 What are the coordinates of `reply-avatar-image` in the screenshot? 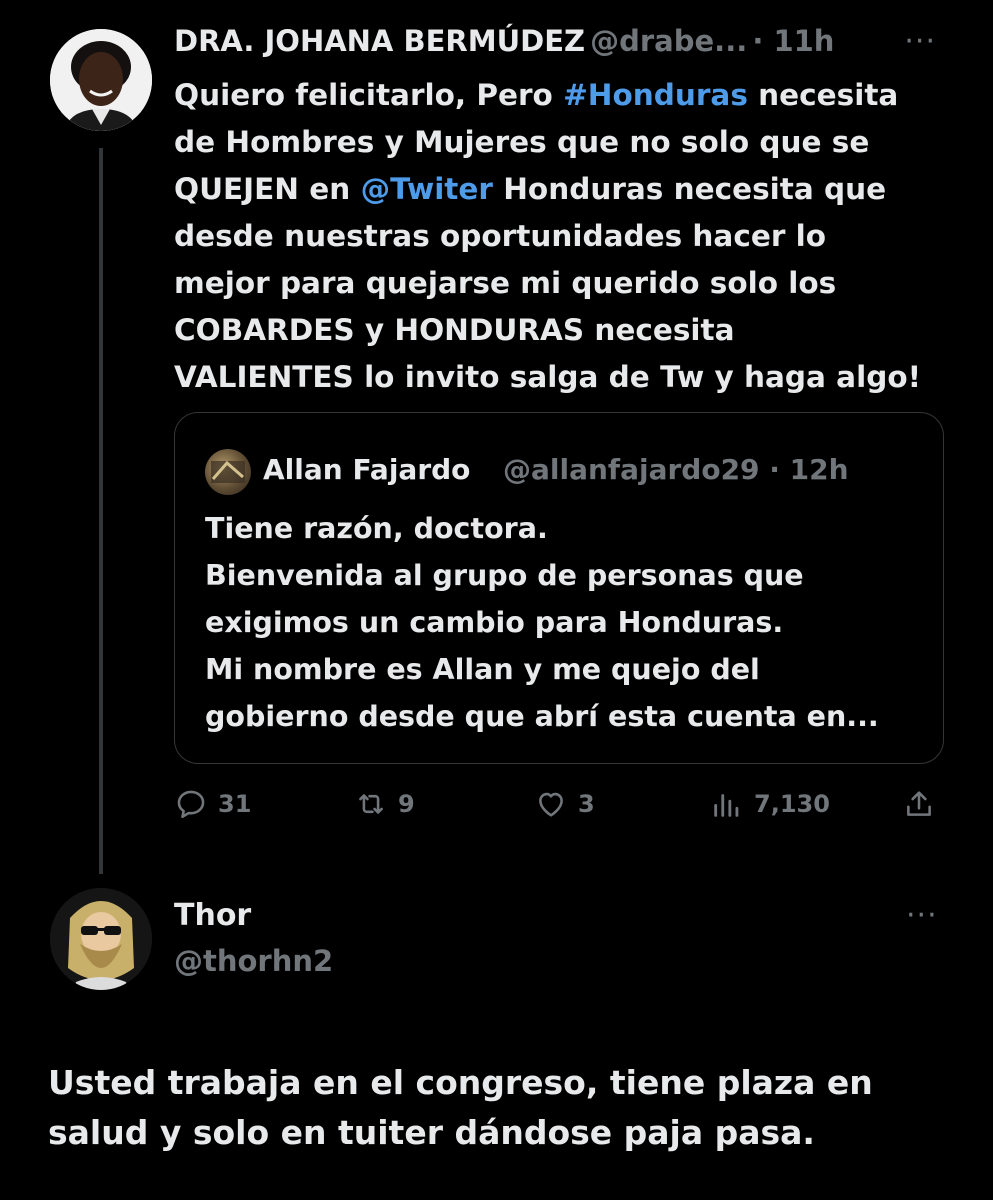 It's located at (101, 939).